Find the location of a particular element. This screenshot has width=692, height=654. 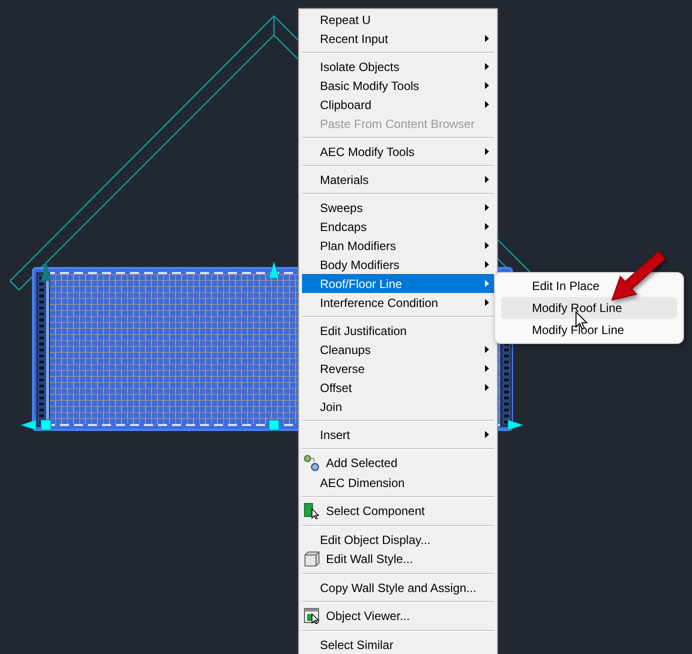

menu-item: AEC Modify Tools is located at coordinates (398, 151).